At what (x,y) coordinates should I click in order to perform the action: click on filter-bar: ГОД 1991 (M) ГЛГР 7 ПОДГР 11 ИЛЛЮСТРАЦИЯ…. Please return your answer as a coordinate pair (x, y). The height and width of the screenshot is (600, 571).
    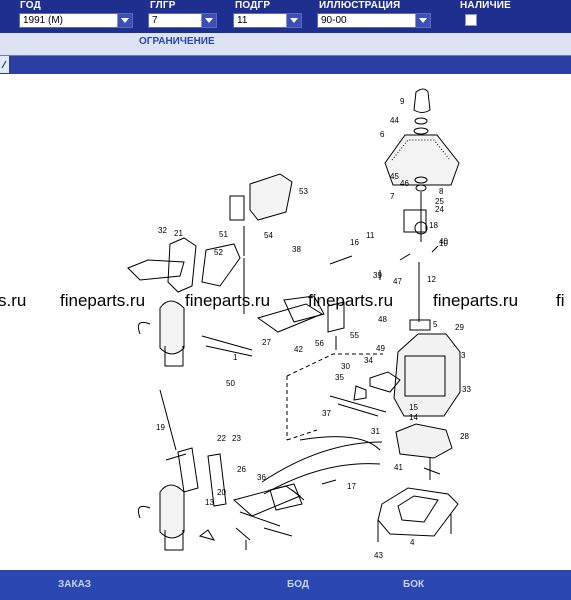
    Looking at the image, I should click on (285, 16).